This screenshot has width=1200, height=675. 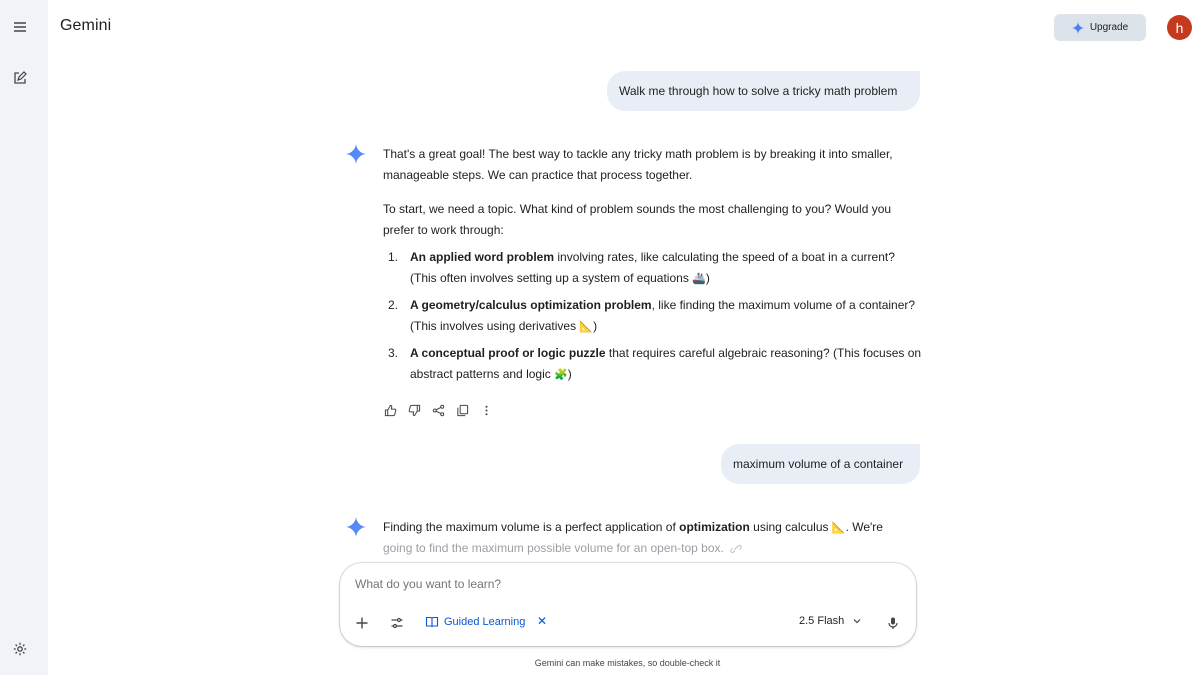 I want to click on model-label: 2.5 Flash, so click(x=822, y=621).